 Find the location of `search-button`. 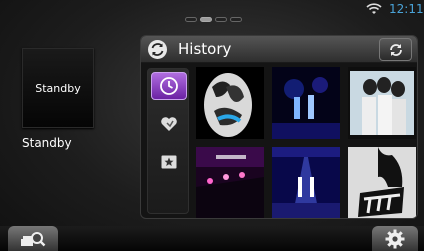

search-button is located at coordinates (33, 238).